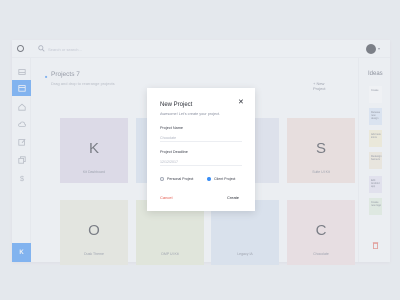 The height and width of the screenshot is (300, 400). What do you see at coordinates (174, 152) in the screenshot?
I see `project-deadline-label: Project Deadline` at bounding box center [174, 152].